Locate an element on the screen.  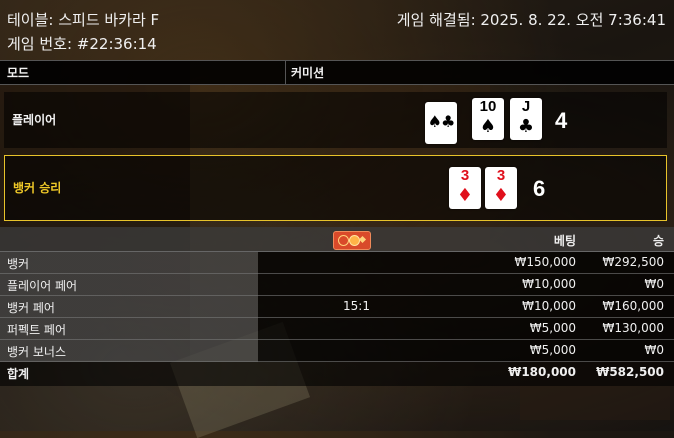
player-card-2: 10 ♠ is located at coordinates (488, 119).